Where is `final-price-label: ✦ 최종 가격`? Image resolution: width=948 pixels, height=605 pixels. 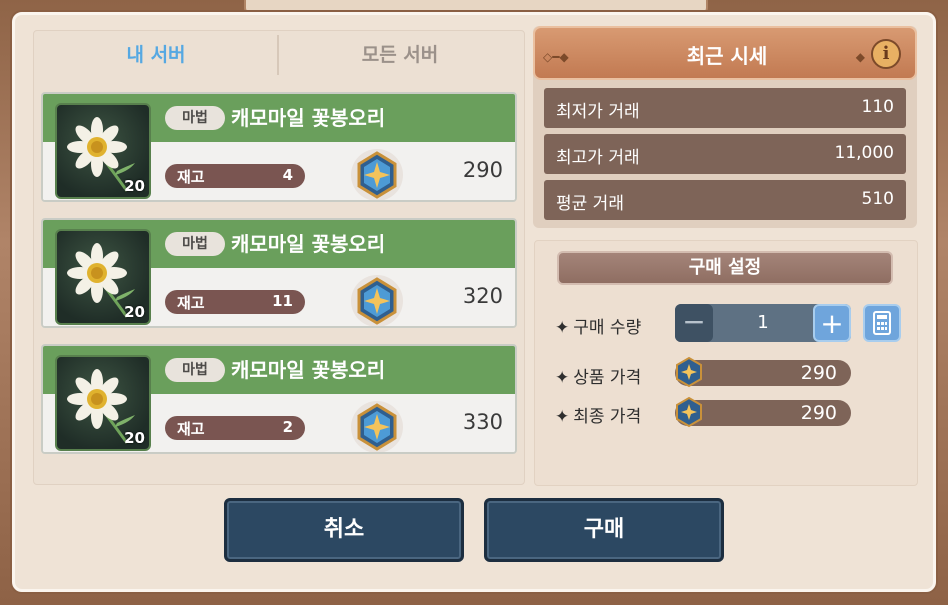 final-price-label: ✦ 최종 가격 is located at coordinates (598, 414).